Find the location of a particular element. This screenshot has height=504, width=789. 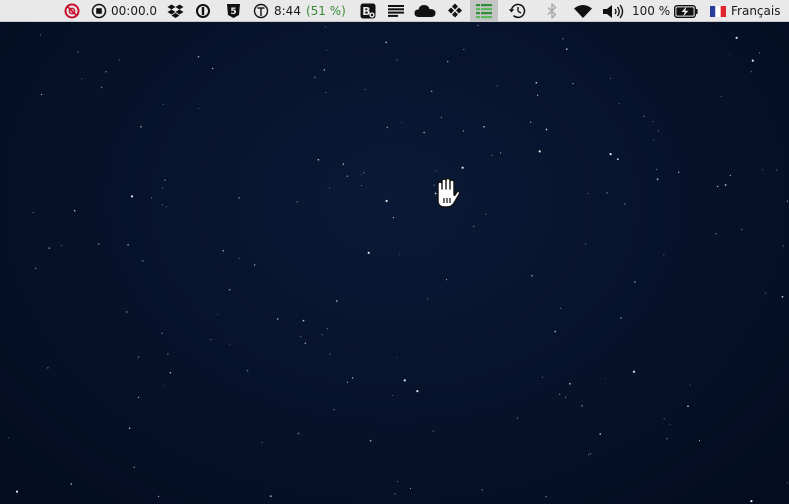

timer-dial-icon is located at coordinates (261, 11).